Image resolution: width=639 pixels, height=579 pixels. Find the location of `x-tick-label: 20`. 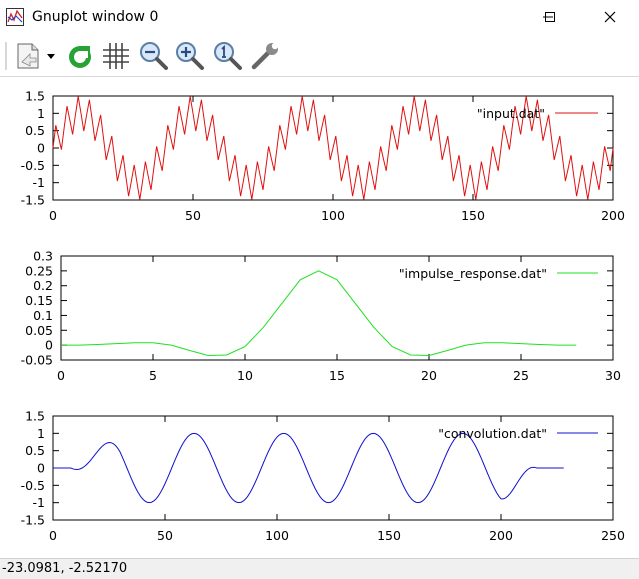

x-tick-label: 20 is located at coordinates (429, 375).